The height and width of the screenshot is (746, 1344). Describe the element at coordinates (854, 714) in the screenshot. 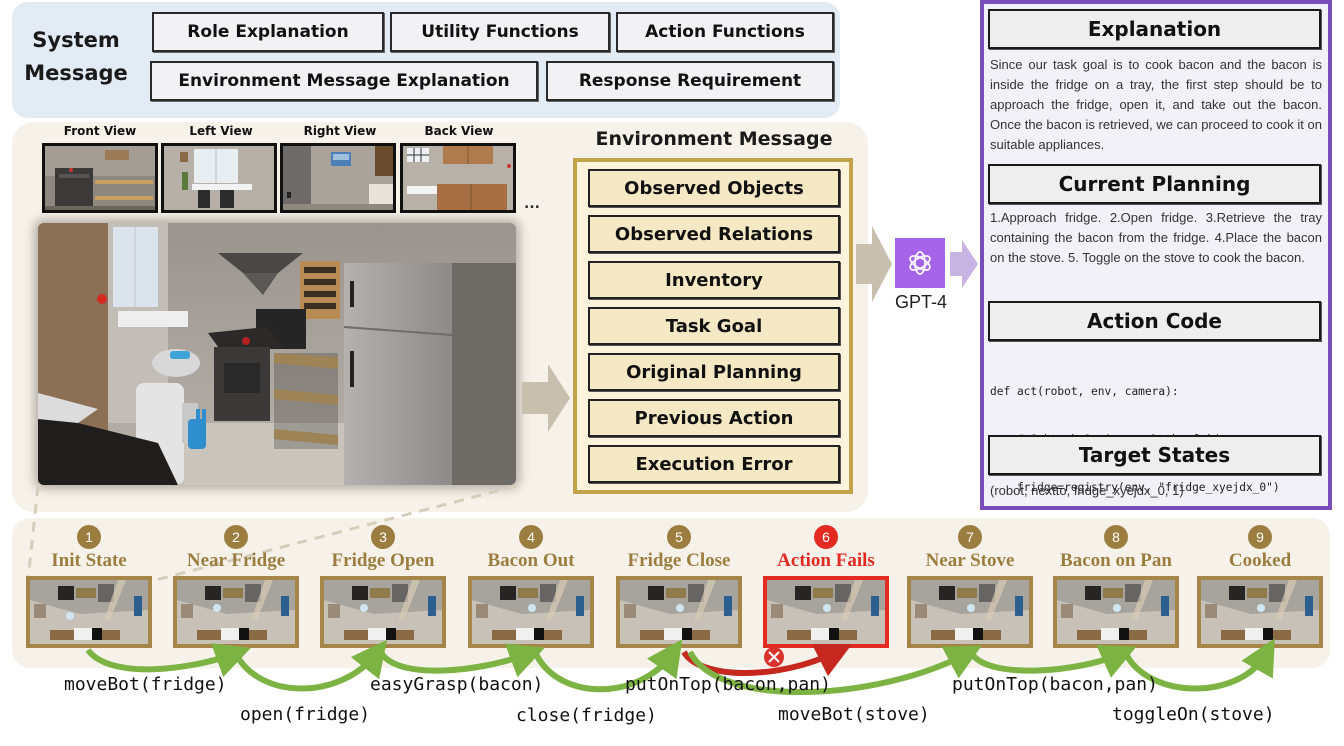

I see `action-label: moveBot(stove)` at that location.